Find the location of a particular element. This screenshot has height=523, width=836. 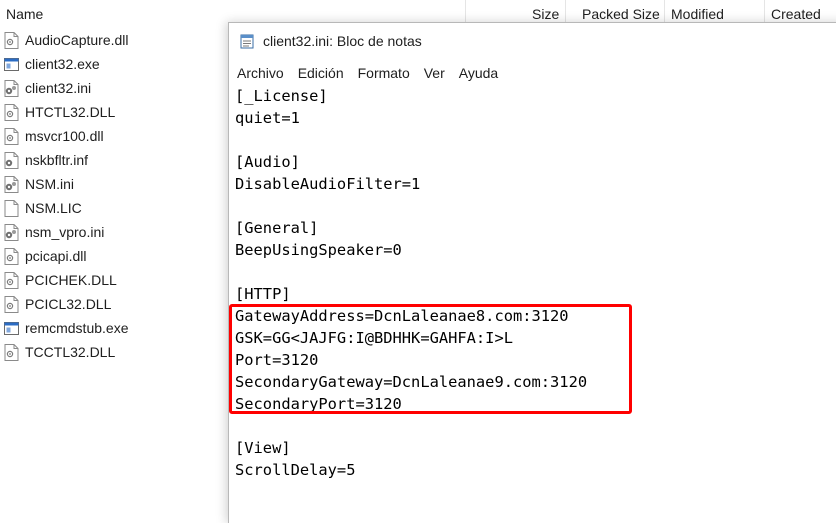

file-list-item: client32.ini is located at coordinates (111, 88).